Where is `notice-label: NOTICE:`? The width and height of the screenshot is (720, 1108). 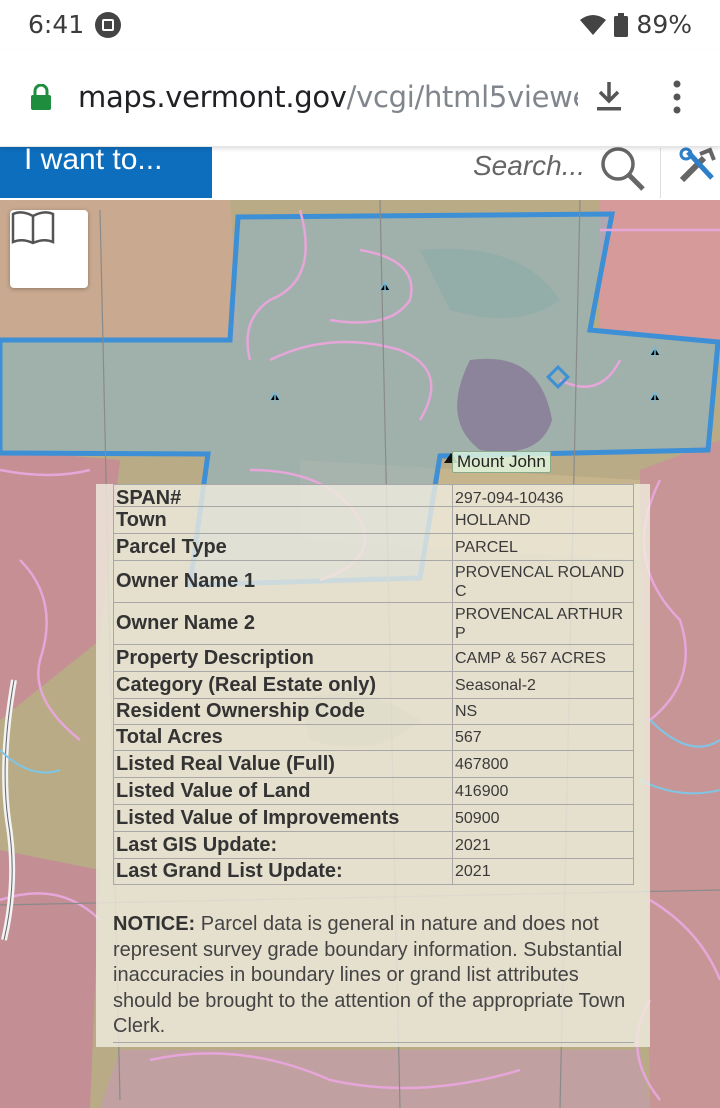
notice-label: NOTICE: is located at coordinates (154, 924).